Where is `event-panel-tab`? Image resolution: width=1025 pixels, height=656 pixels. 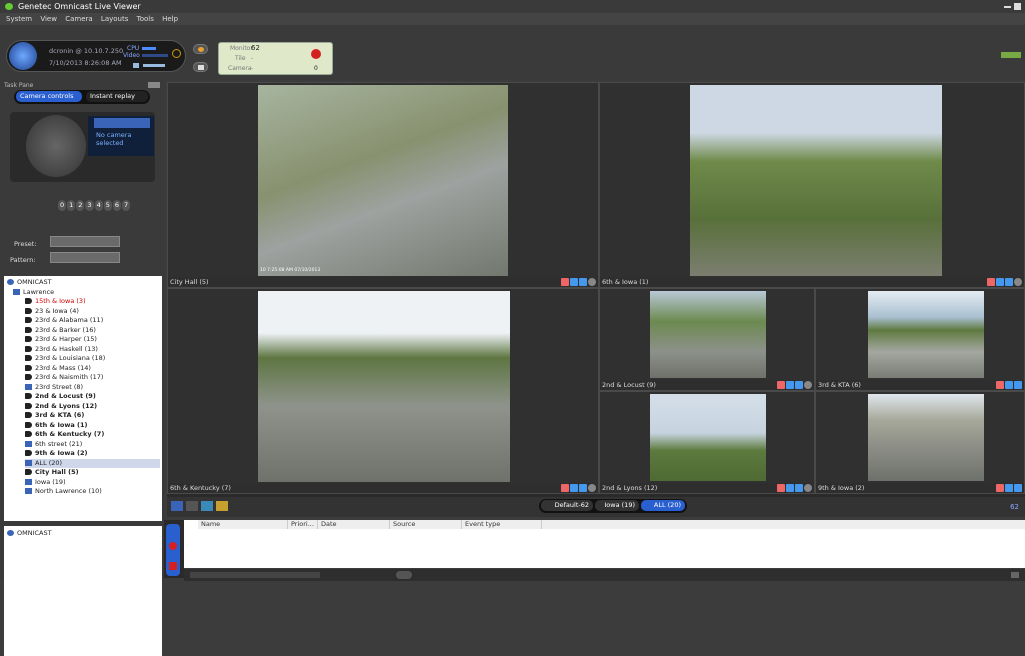
event-panel-tab is located at coordinates (173, 550).